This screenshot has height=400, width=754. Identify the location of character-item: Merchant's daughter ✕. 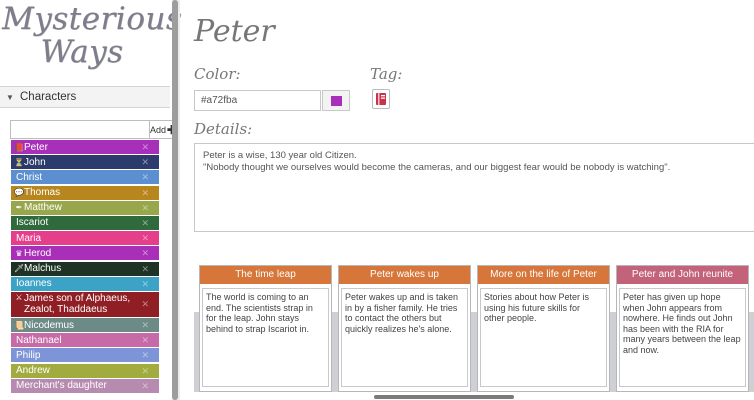
(85, 385).